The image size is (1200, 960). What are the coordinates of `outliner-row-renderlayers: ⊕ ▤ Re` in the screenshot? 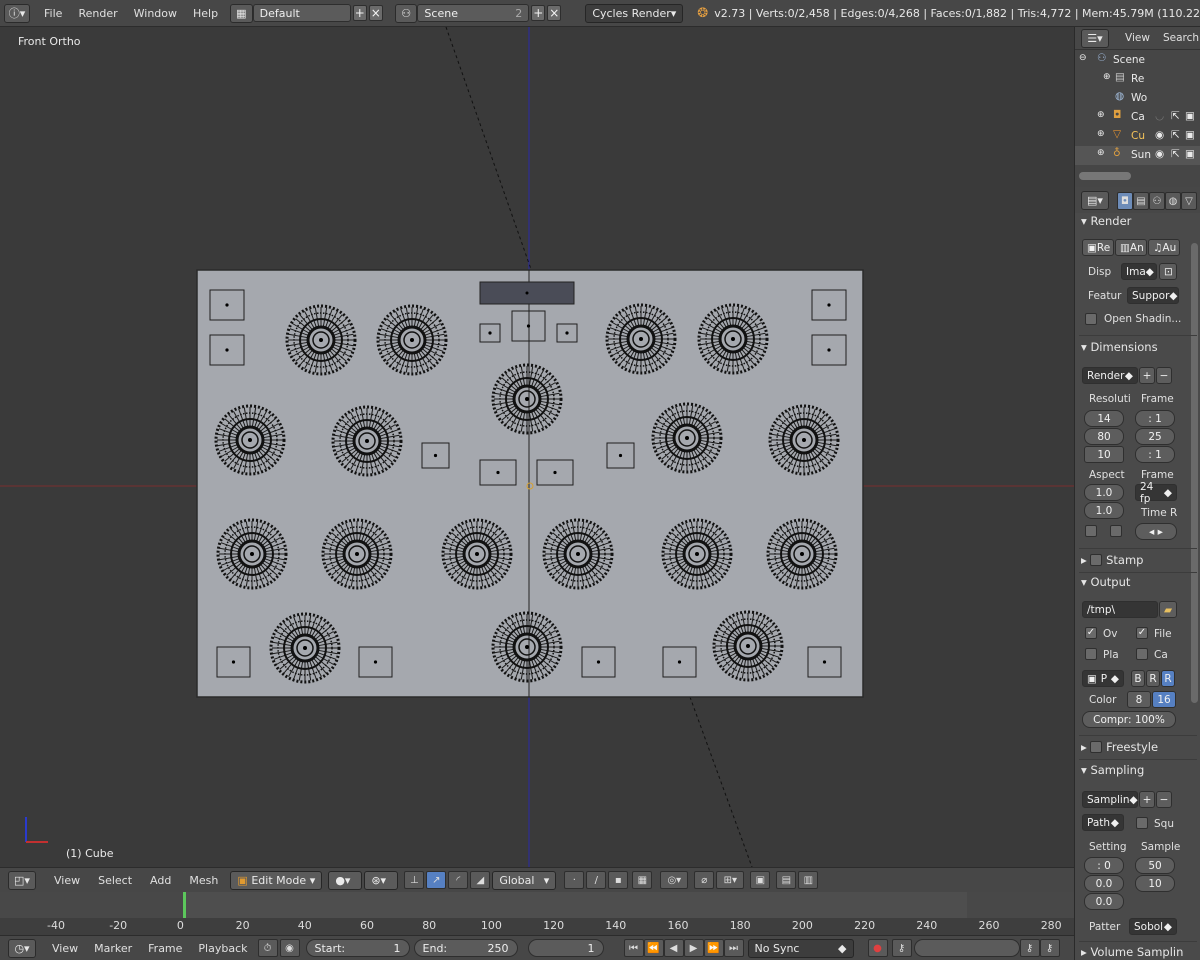 It's located at (1137, 79).